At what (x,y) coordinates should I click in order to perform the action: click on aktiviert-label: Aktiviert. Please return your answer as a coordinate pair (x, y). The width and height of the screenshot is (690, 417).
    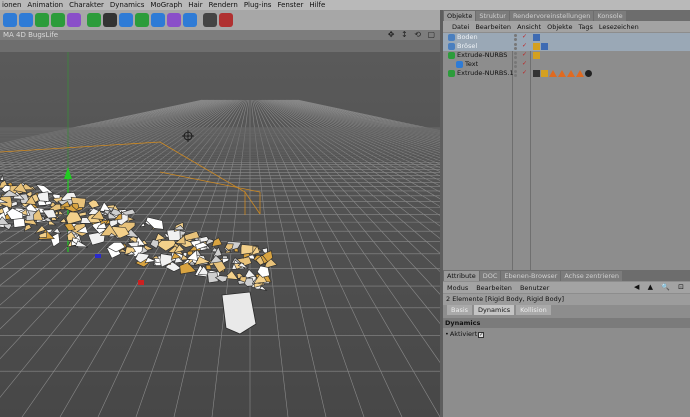
    Looking at the image, I should click on (463, 334).